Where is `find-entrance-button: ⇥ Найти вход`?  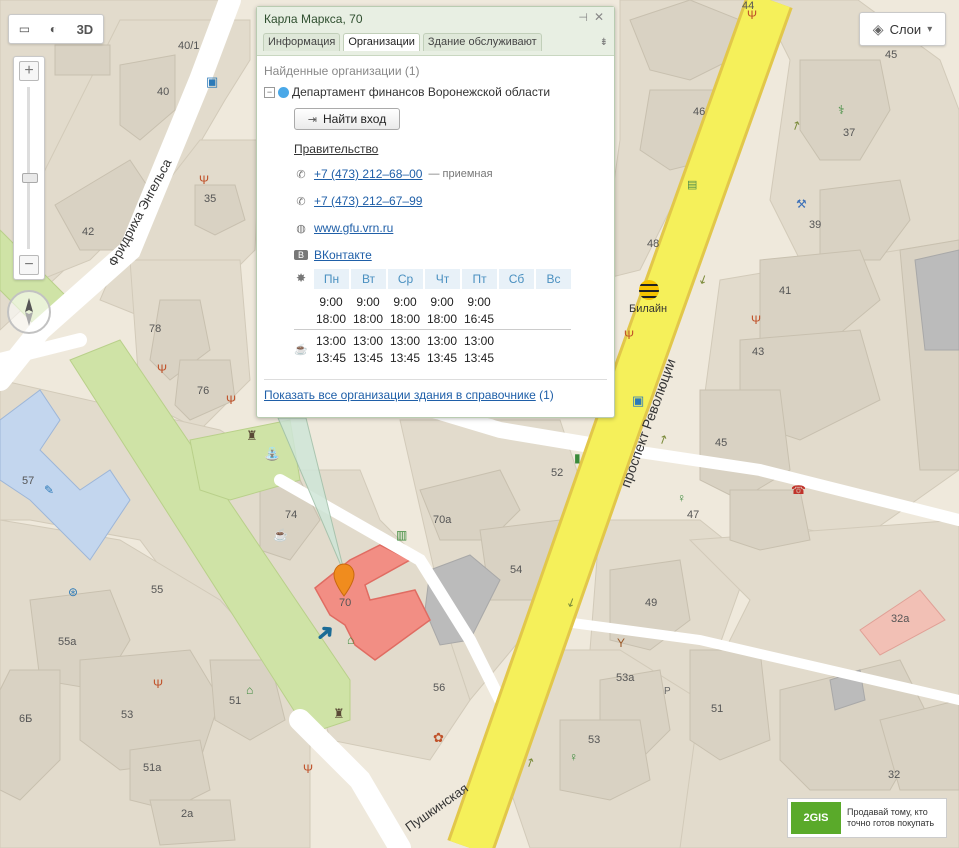
find-entrance-button: ⇥ Найти вход is located at coordinates (347, 119).